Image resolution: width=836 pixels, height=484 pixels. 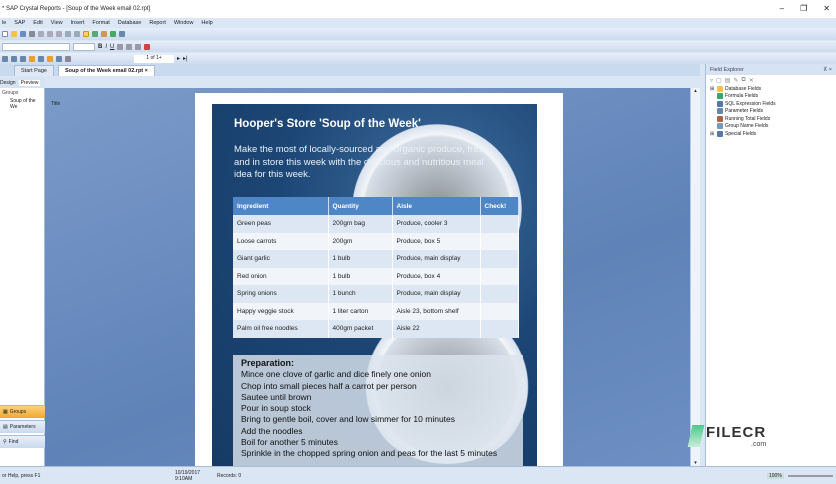 I want to click on preparation-step: Sautee until brown, so click(x=276, y=396).